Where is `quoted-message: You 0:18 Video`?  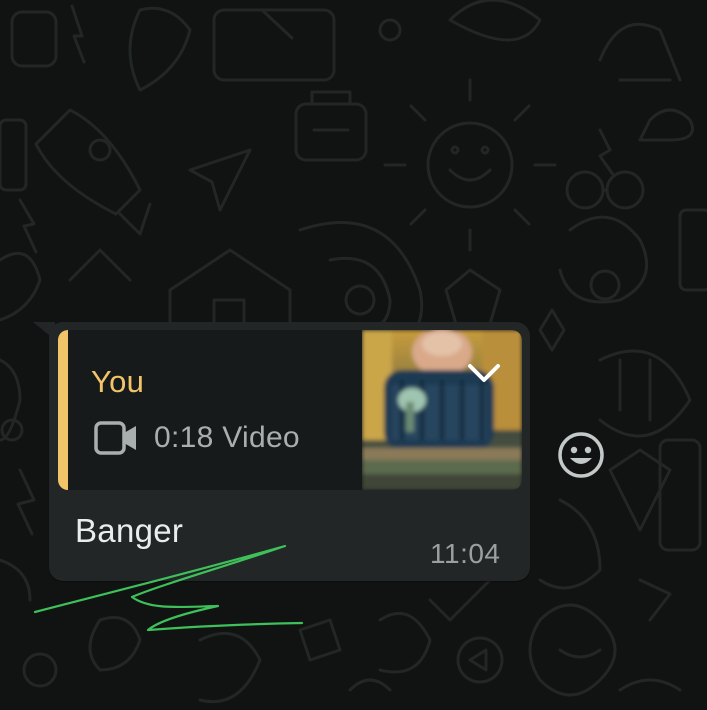 quoted-message: You 0:18 Video is located at coordinates (290, 410).